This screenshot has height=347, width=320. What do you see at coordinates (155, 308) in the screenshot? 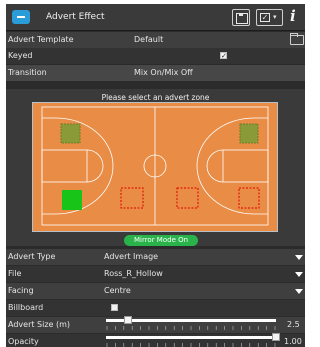
I see `billboard-row: Billboard` at bounding box center [155, 308].